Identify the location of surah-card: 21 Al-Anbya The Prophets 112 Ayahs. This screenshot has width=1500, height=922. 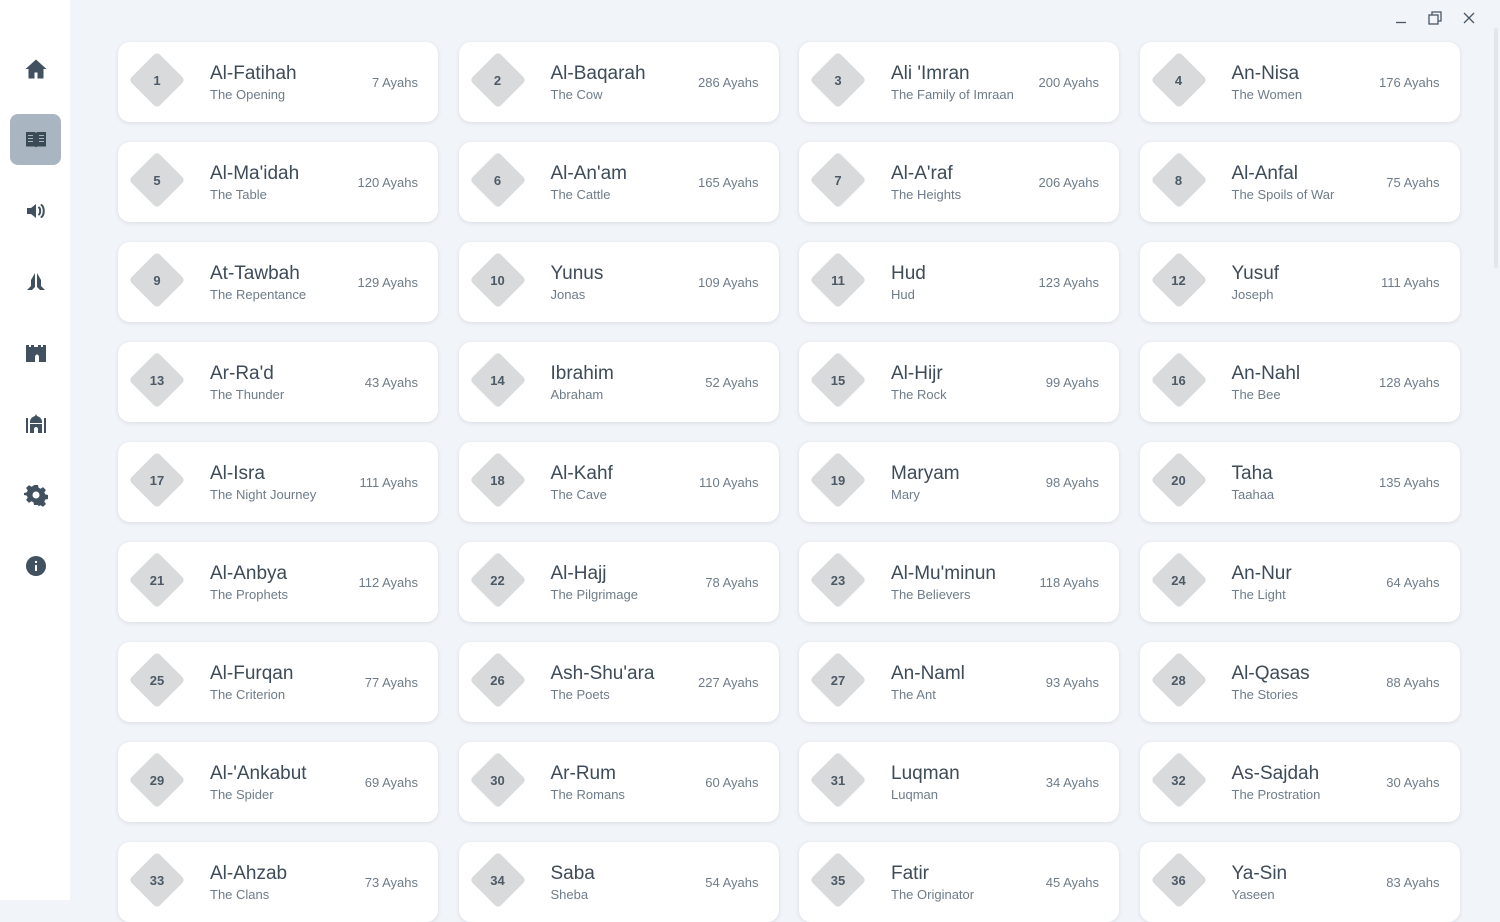
(278, 582).